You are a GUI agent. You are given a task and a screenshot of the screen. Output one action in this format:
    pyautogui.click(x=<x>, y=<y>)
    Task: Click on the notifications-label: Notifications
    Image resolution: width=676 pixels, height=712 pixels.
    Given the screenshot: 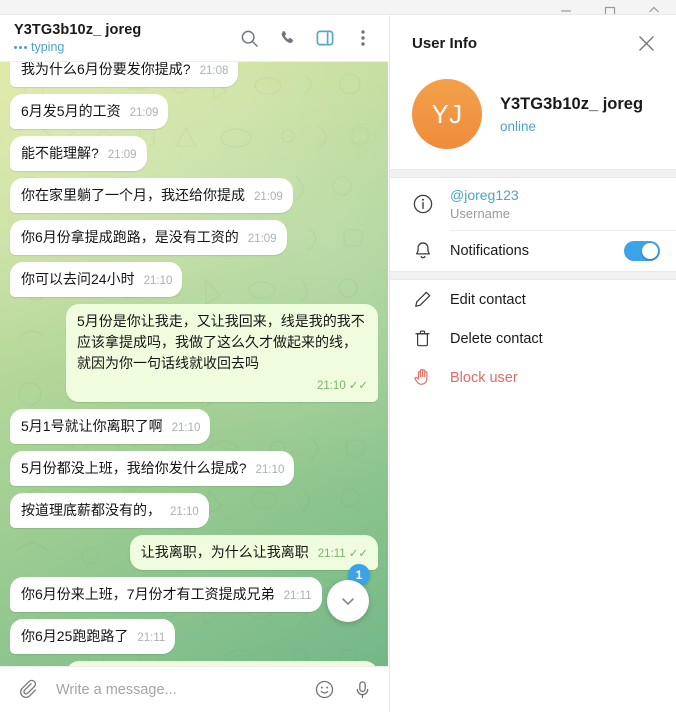 What is the action you would take?
    pyautogui.click(x=489, y=251)
    